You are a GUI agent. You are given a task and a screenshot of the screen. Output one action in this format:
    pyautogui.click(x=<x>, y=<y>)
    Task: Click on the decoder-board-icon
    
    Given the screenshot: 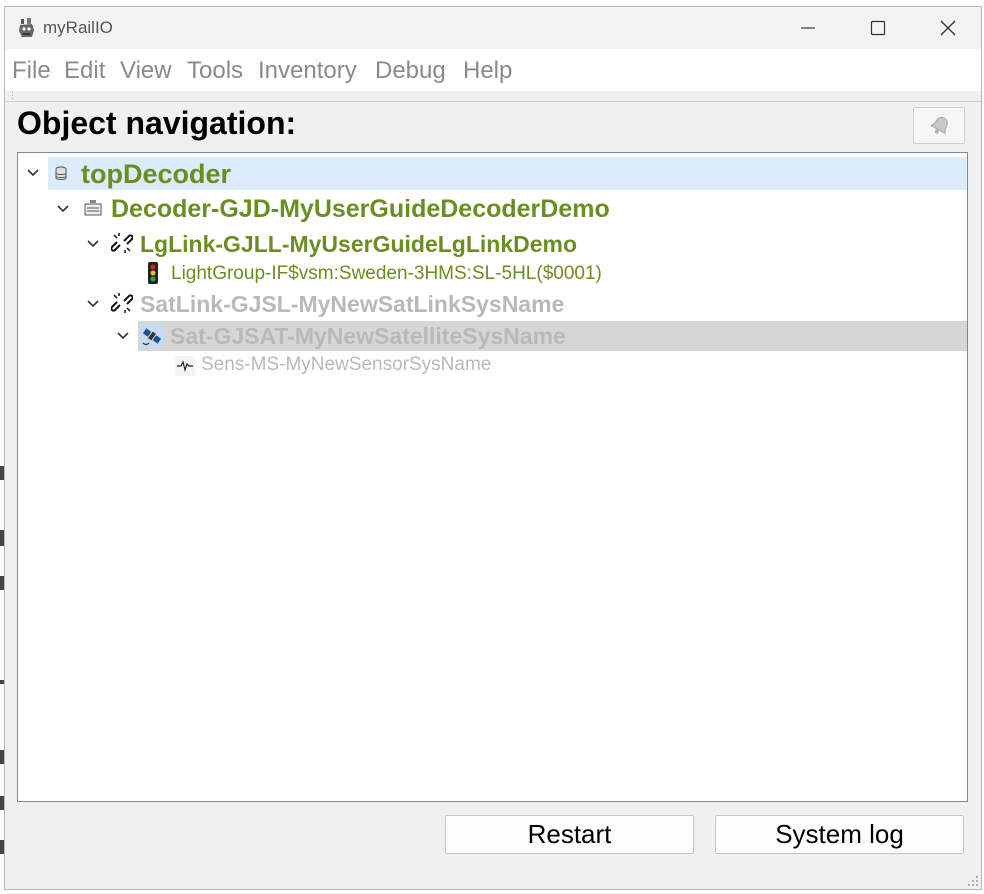 What is the action you would take?
    pyautogui.click(x=93, y=208)
    